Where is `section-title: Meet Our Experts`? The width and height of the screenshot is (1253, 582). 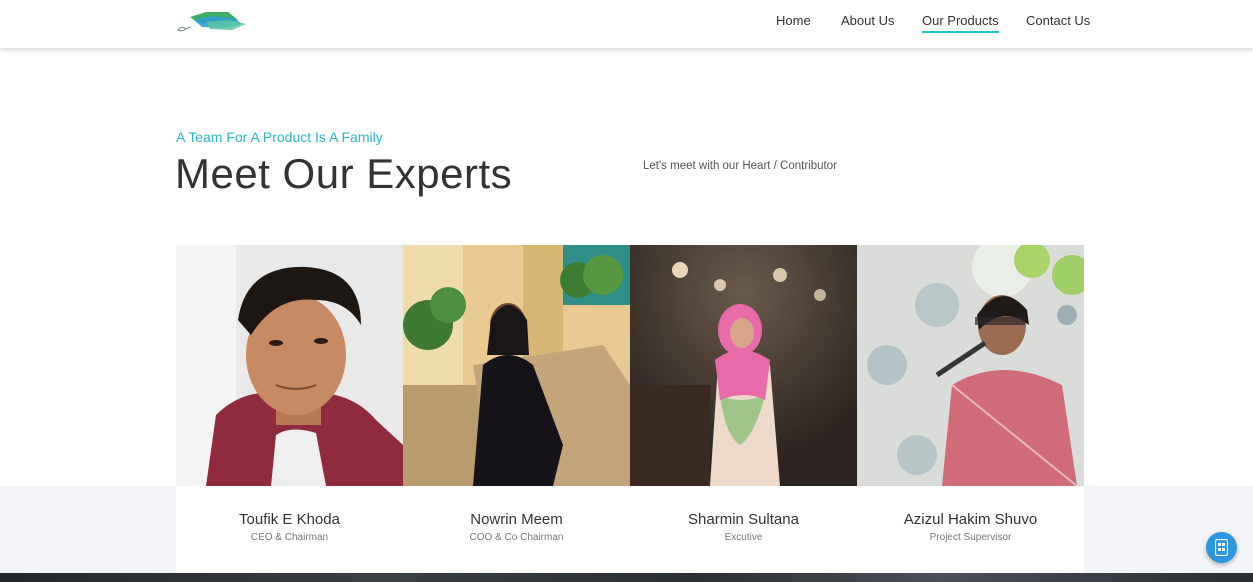
section-title: Meet Our Experts is located at coordinates (344, 173).